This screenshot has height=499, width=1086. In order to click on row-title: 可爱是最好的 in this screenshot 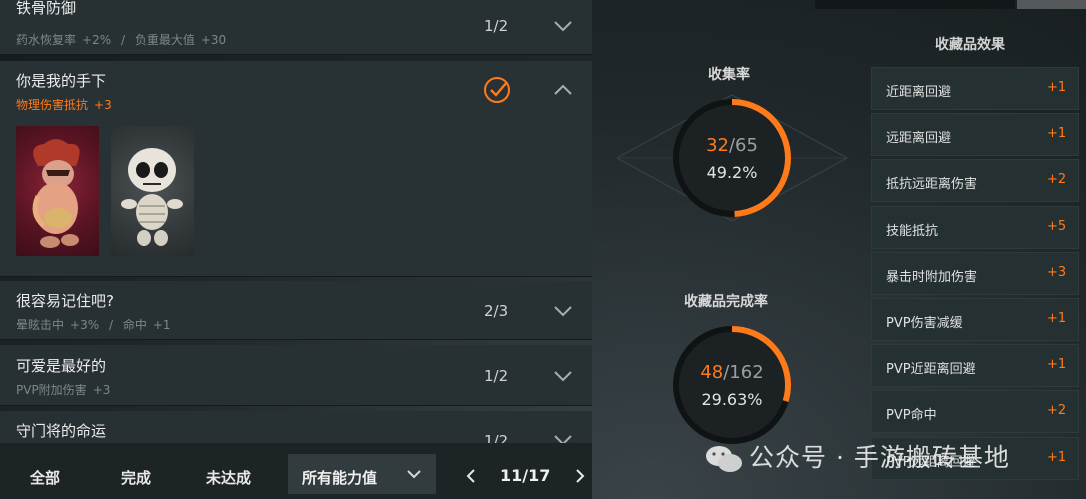, I will do `click(61, 366)`.